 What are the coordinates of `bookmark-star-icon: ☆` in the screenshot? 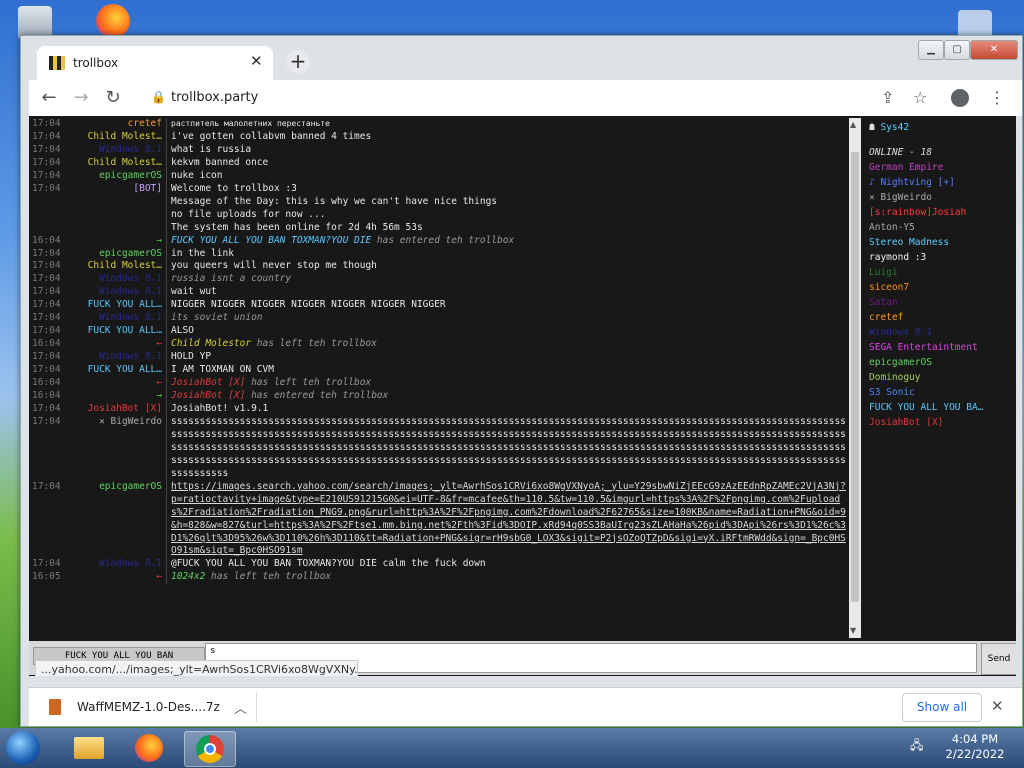 It's located at (920, 97).